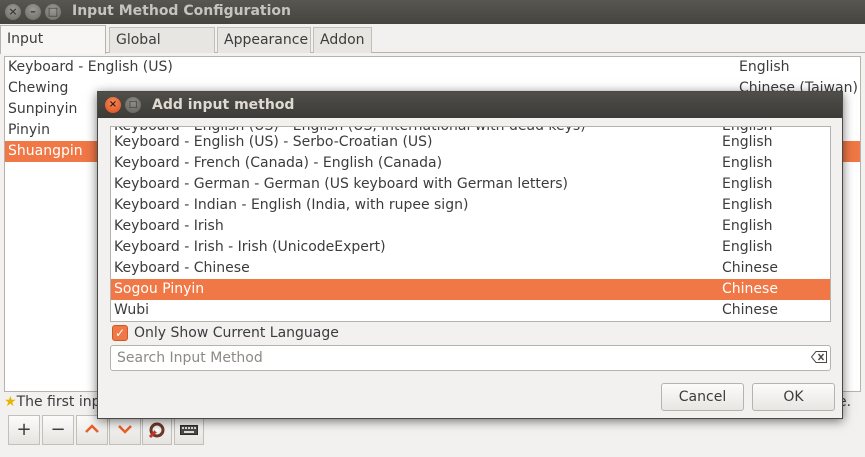 This screenshot has height=457, width=865. What do you see at coordinates (453, 358) in the screenshot?
I see `search-input` at bounding box center [453, 358].